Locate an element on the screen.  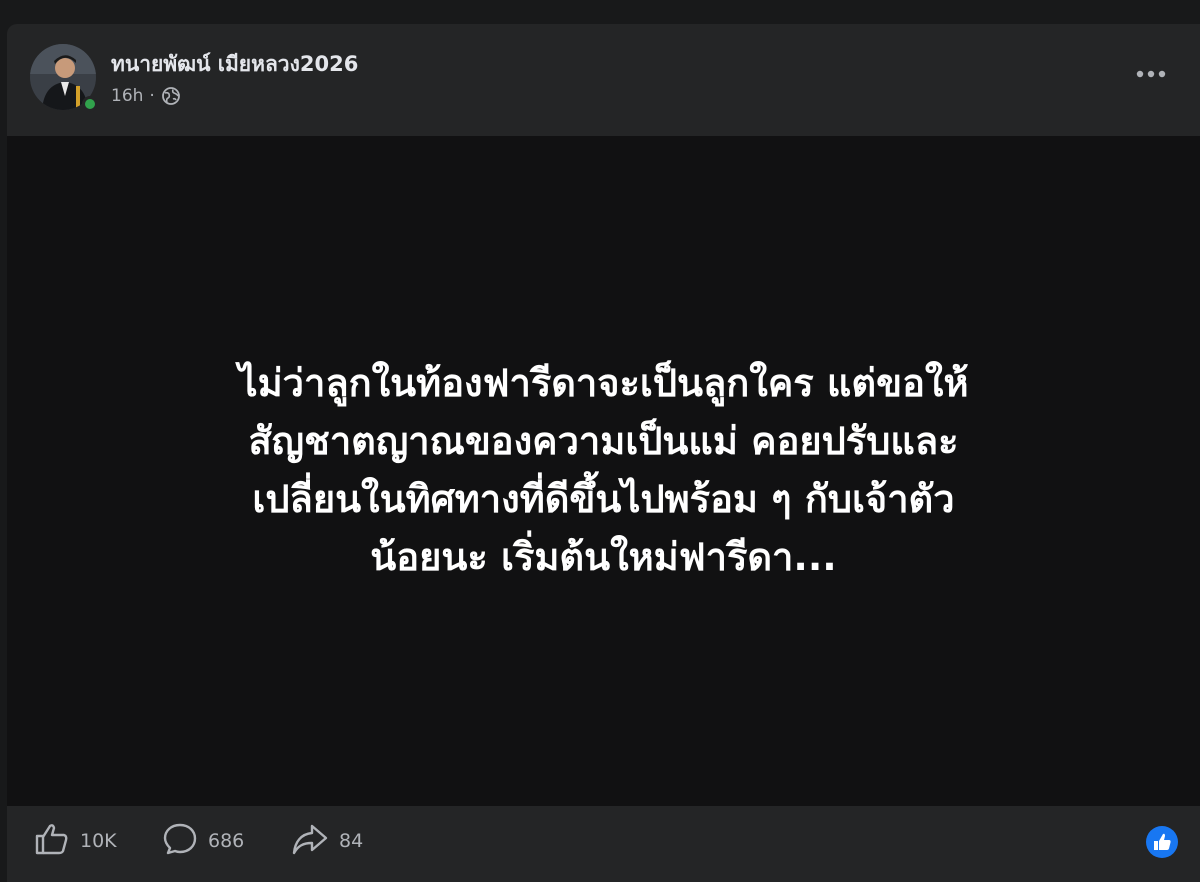
comment-button: 686 is located at coordinates (203, 841).